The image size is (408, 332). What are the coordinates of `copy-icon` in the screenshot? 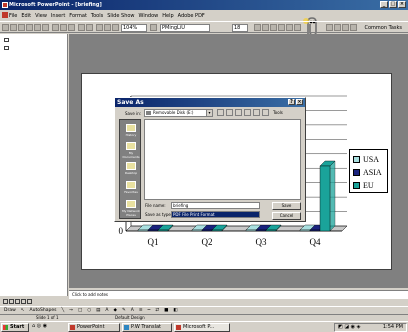 It's located at (63, 27).